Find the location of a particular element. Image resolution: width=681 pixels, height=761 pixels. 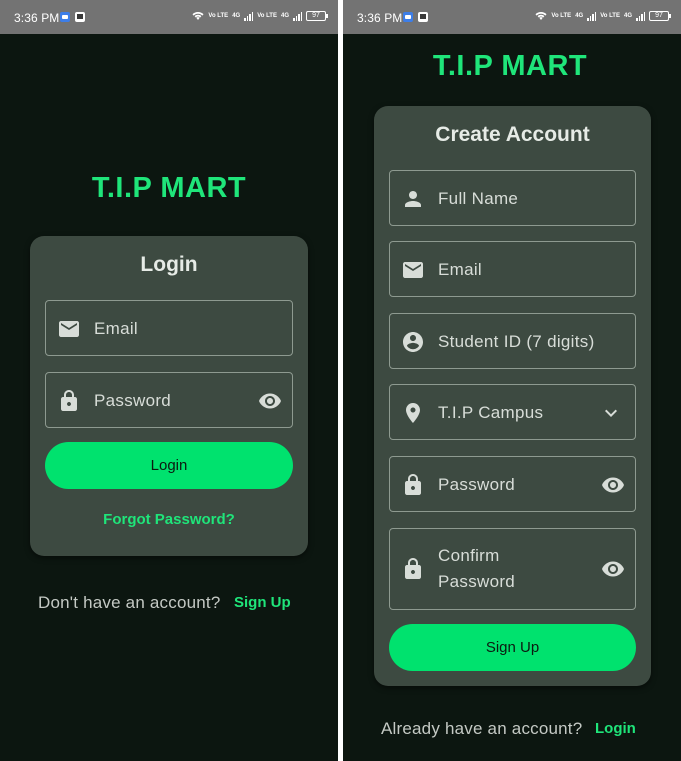

full-name-field: Full Name is located at coordinates (512, 198).